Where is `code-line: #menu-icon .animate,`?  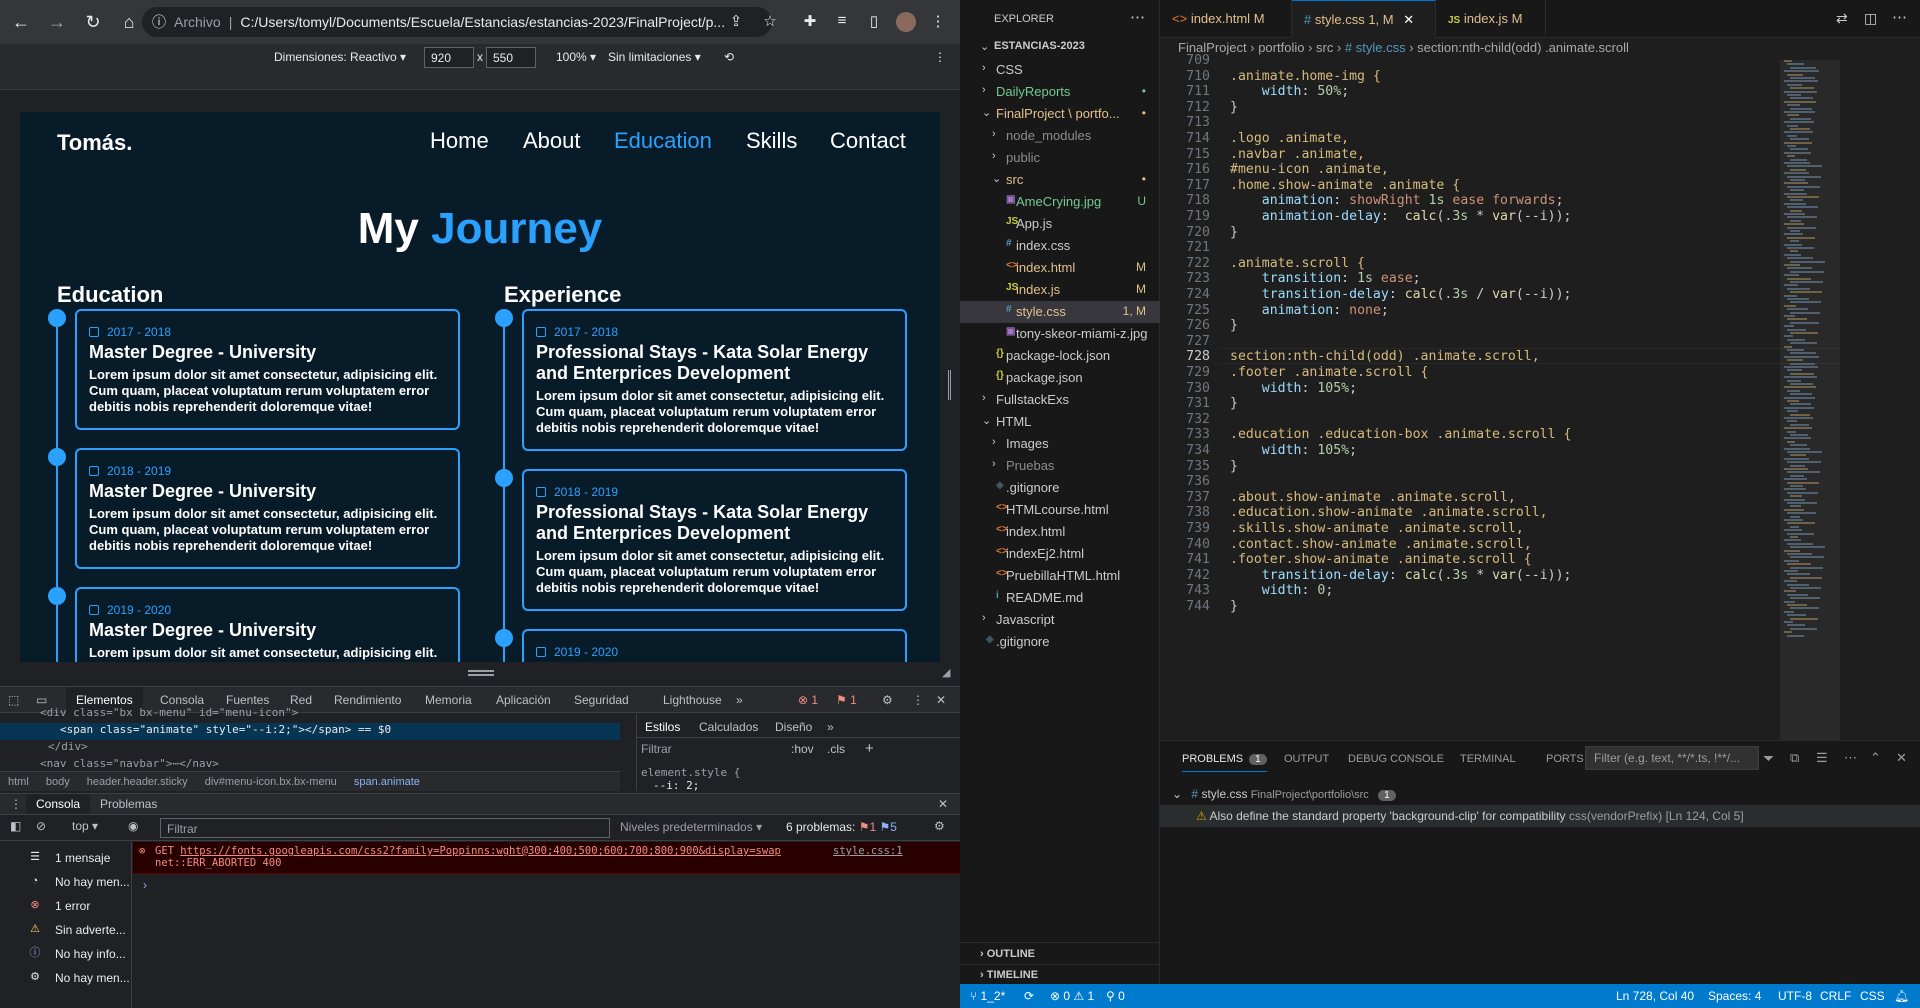 code-line: #menu-icon .animate, is located at coordinates (1309, 169).